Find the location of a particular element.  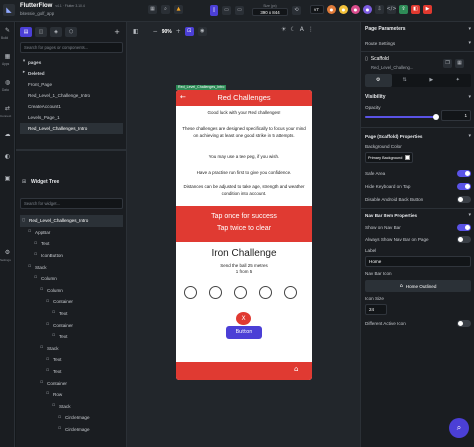

download-icon: ⇩ is located at coordinates (379, 9).